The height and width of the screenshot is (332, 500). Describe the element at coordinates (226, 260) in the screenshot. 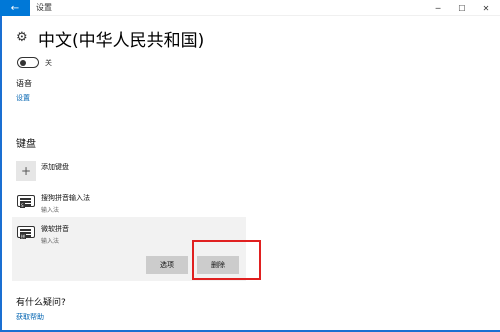

I see `delete-highlight-annotation` at that location.